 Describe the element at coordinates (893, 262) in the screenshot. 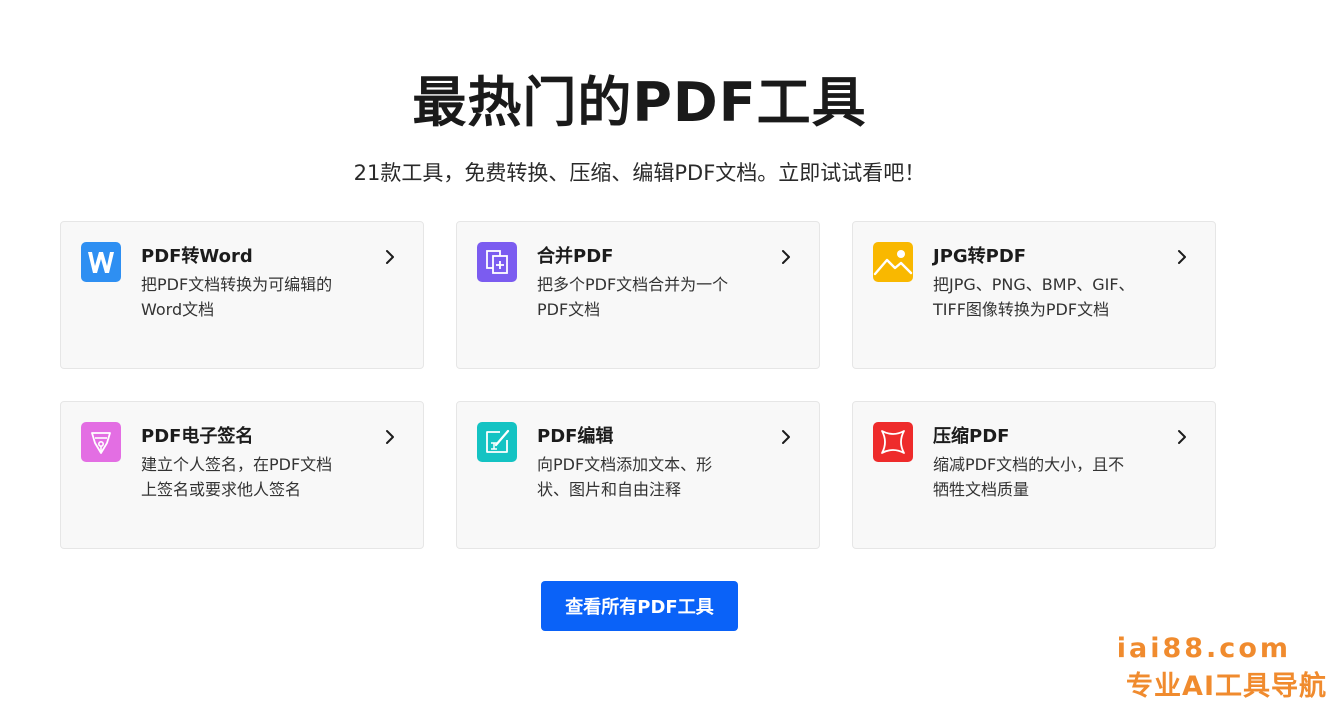

I see `image-icon` at that location.